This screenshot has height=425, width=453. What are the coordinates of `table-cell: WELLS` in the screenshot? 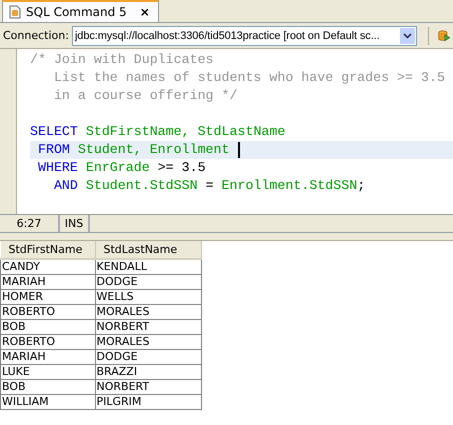 It's located at (148, 297).